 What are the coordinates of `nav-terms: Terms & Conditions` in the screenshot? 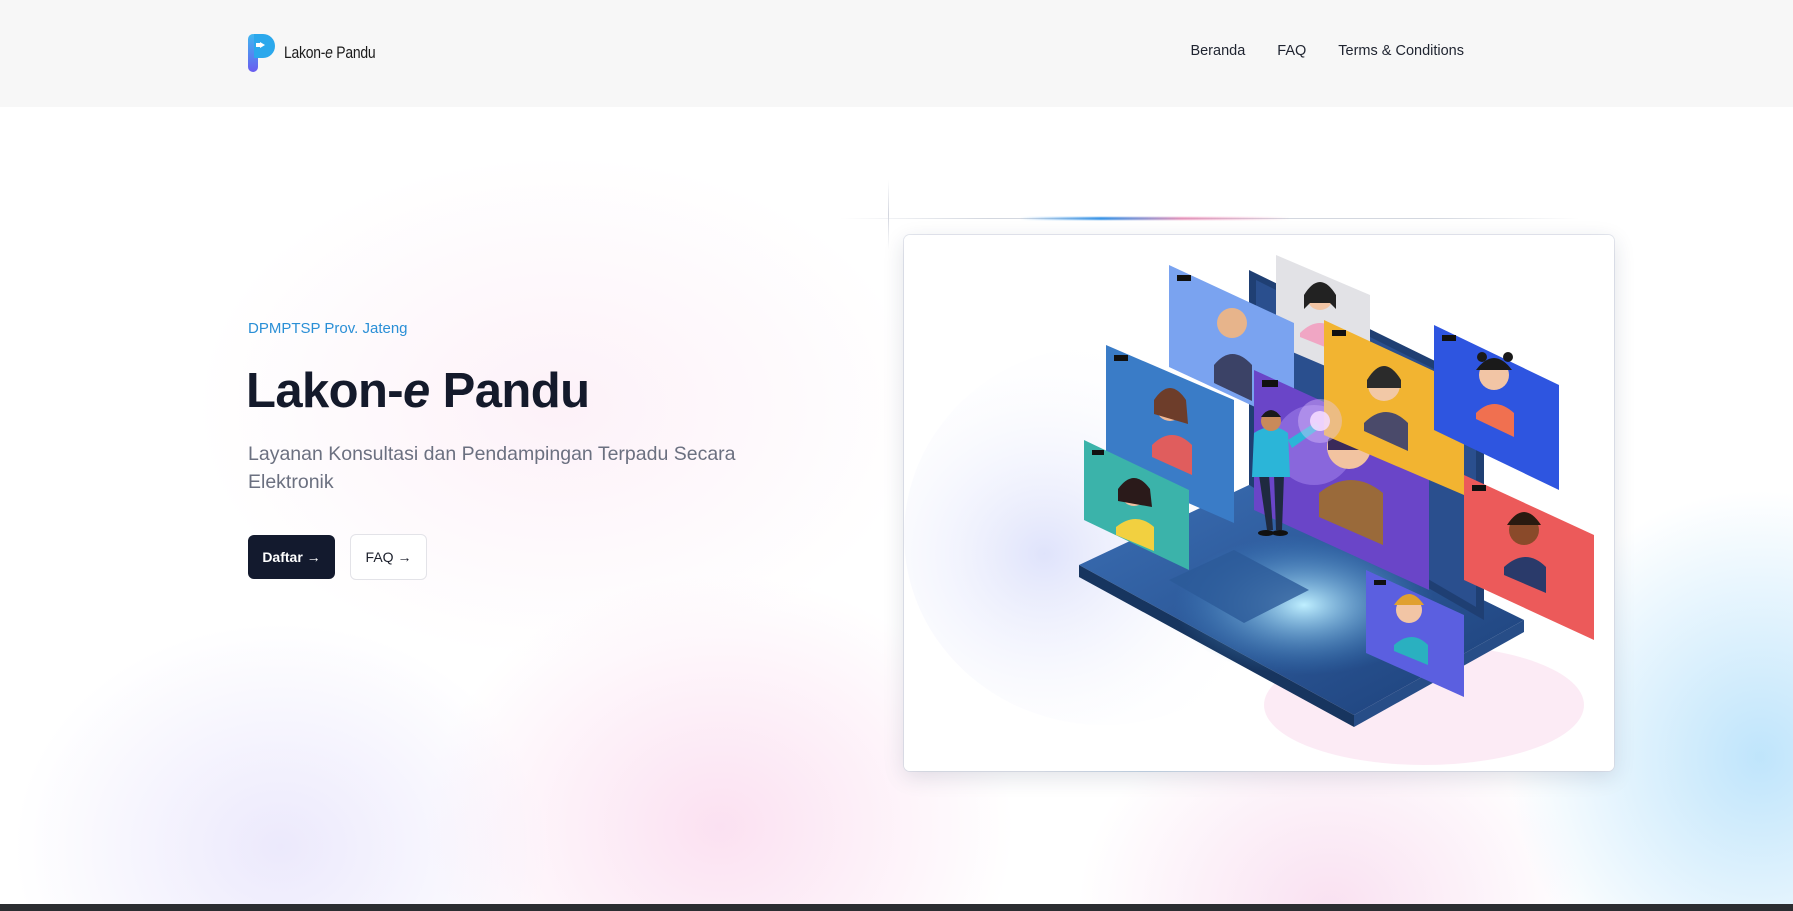 It's located at (1401, 51).